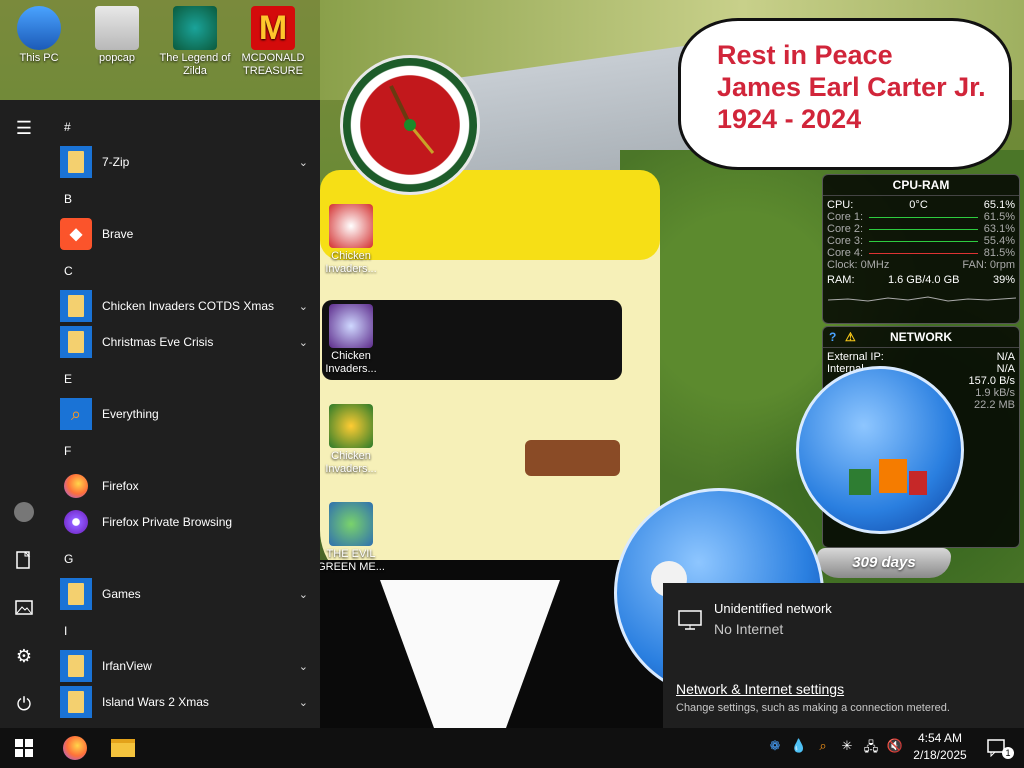  Describe the element at coordinates (68, 379) in the screenshot. I see `section-header-e: E` at that location.